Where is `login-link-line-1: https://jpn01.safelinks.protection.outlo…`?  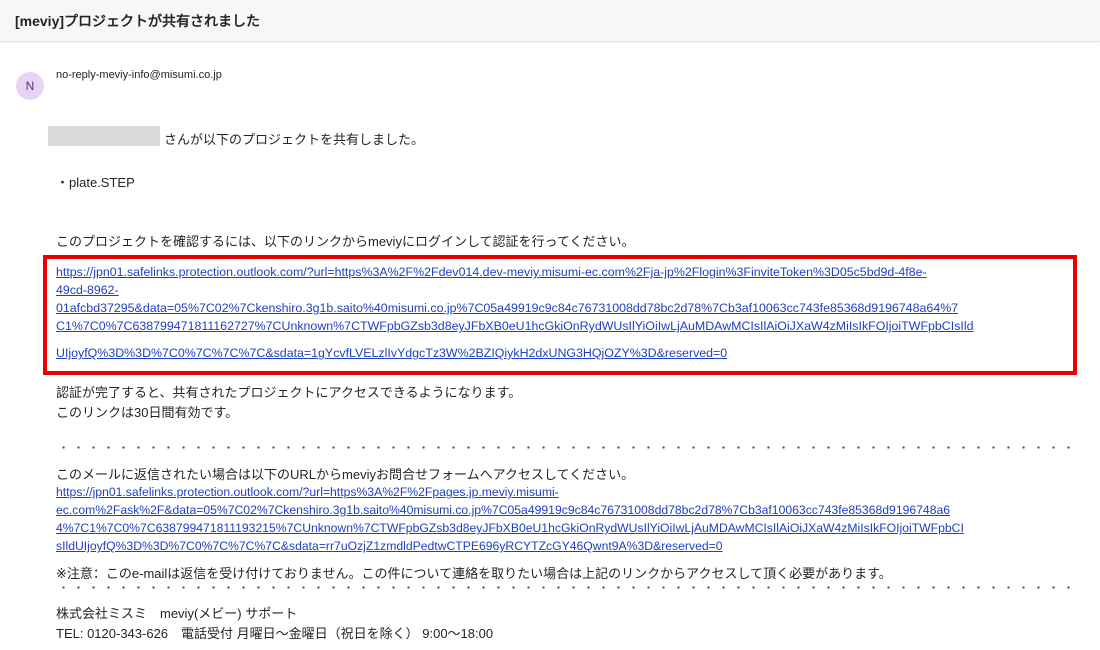
login-link-line-1: https://jpn01.safelinks.protection.outlo… is located at coordinates (491, 272).